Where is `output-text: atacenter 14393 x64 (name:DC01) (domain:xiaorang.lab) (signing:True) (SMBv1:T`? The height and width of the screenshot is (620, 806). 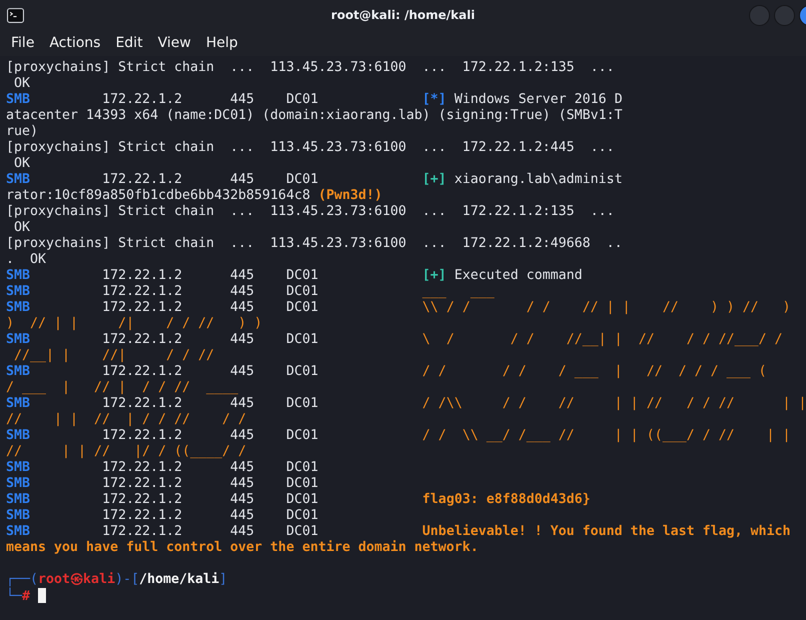 output-text: atacenter 14393 x64 (name:DC01) (domain:xiaorang.lab) (signing:True) (SMBv1:T is located at coordinates (314, 115).